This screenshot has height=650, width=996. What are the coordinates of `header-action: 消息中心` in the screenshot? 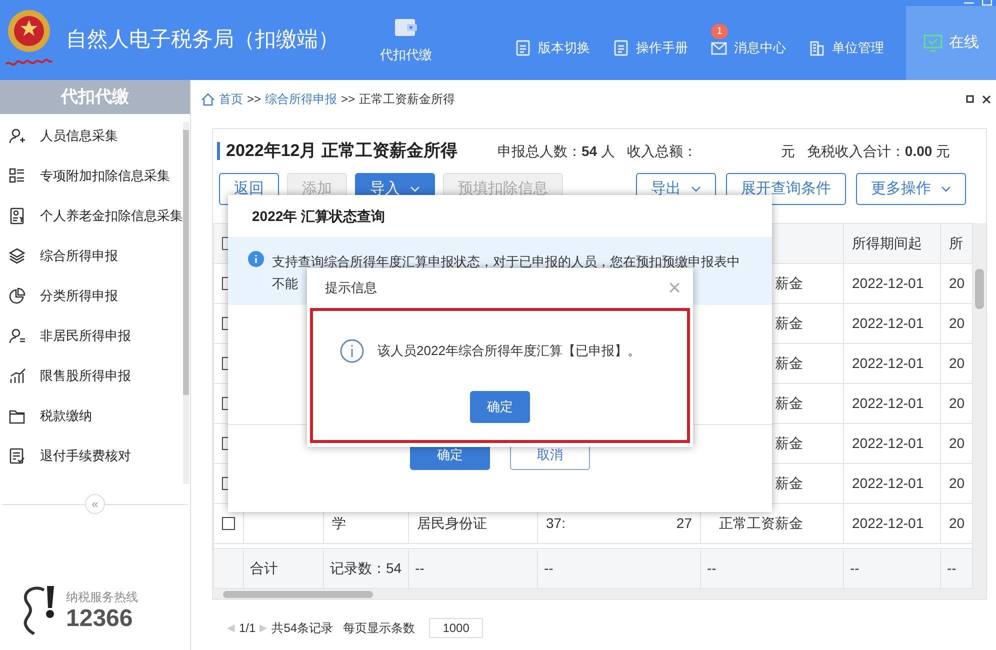 It's located at (748, 48).